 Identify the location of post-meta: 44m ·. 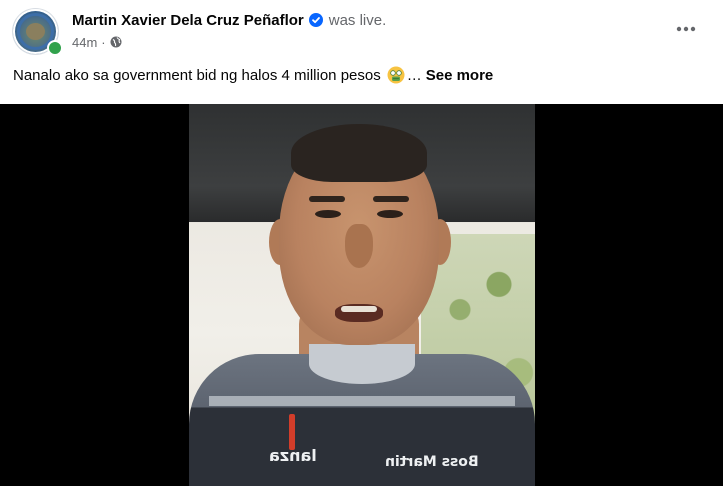
(97, 42).